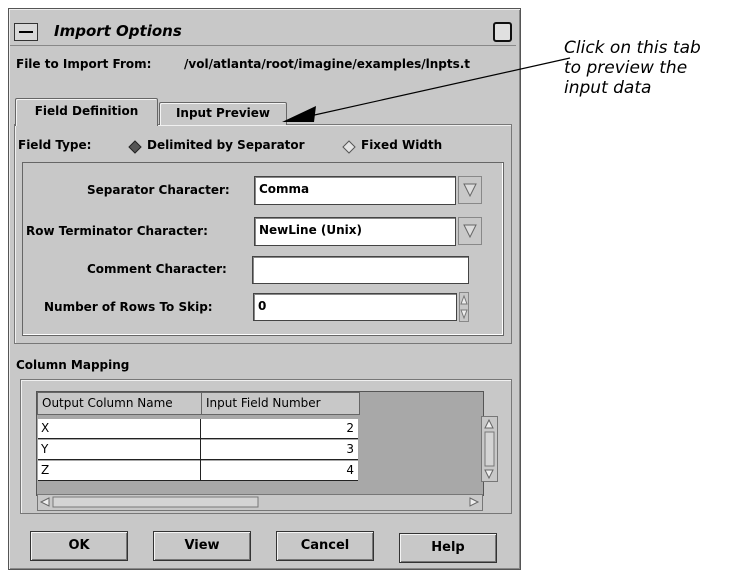 This screenshot has width=747, height=571. What do you see at coordinates (279, 450) in the screenshot?
I see `table-row-field: 3` at bounding box center [279, 450].